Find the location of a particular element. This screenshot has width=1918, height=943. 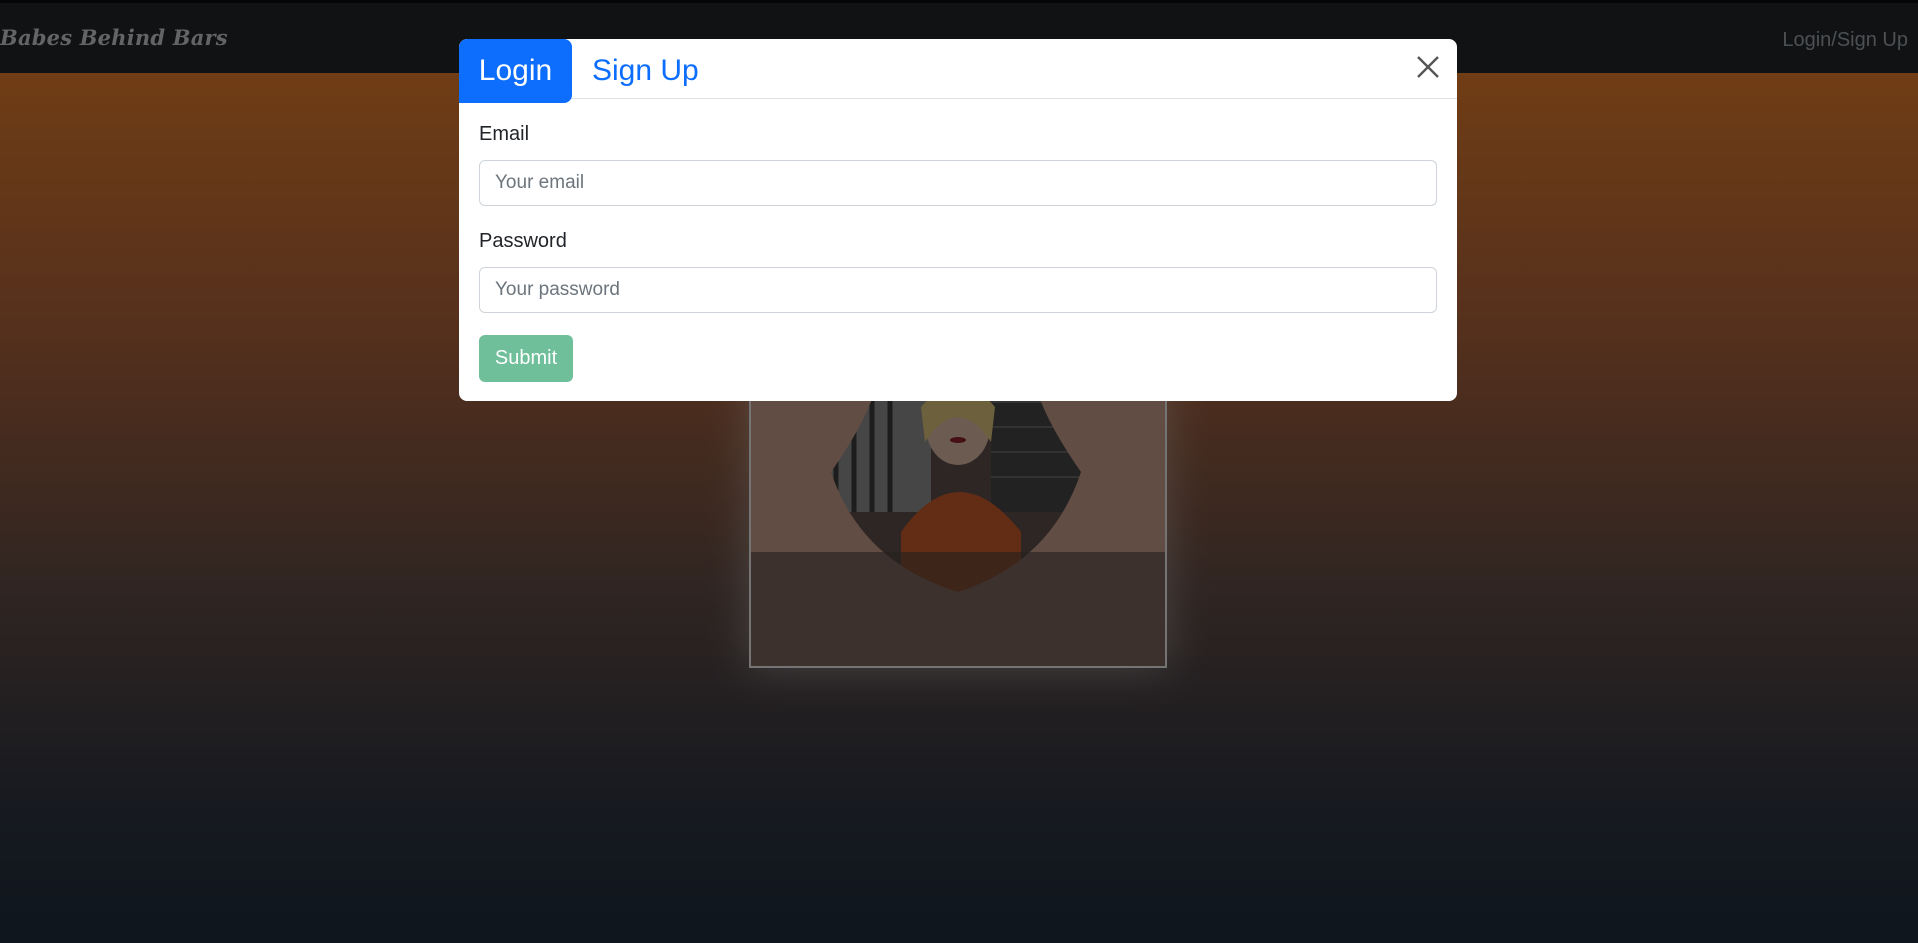

password-label: Password is located at coordinates (523, 241).